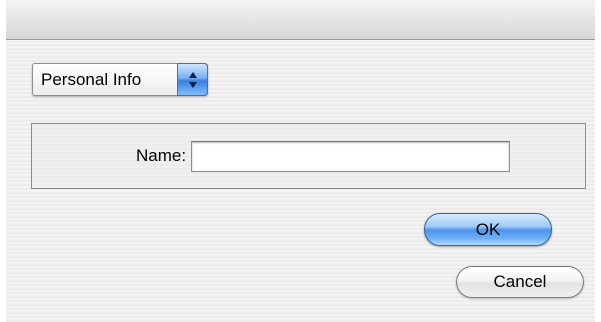  Describe the element at coordinates (300, 20) in the screenshot. I see `title-bar` at that location.